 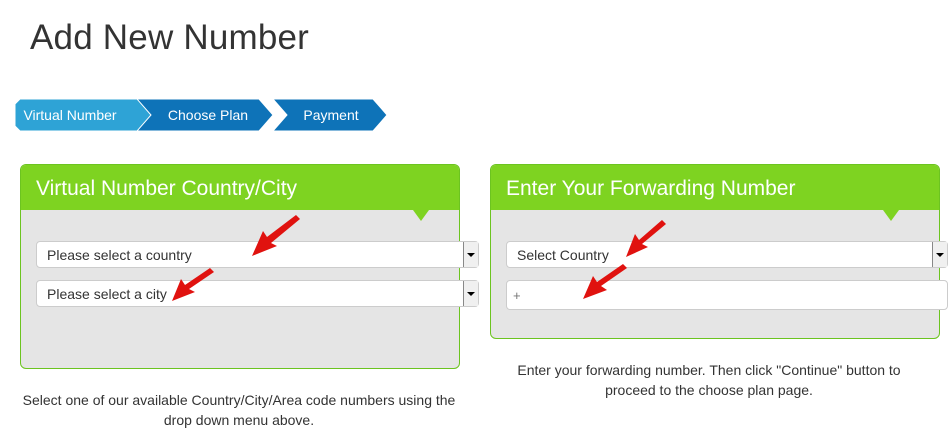 I want to click on city-select: Please select a city, so click(x=257, y=293).